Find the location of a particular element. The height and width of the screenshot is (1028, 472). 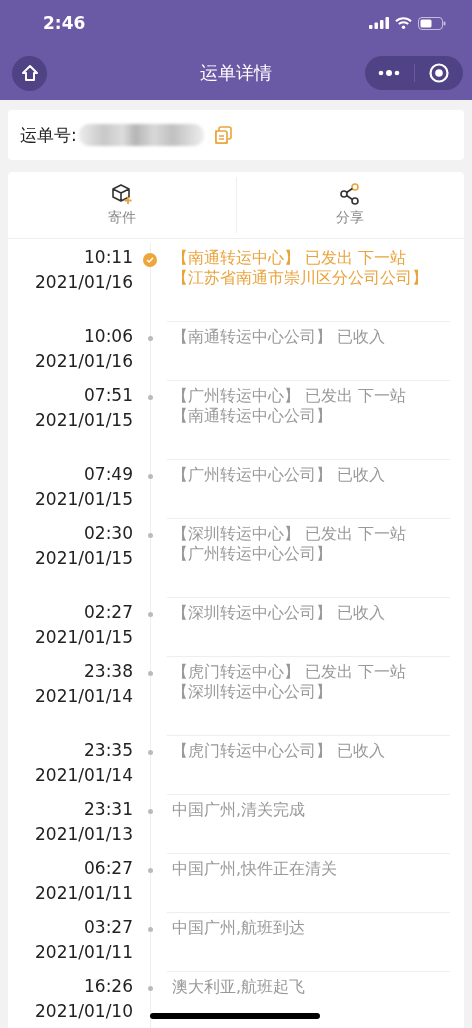

event-time: 07:49 is located at coordinates (108, 474).